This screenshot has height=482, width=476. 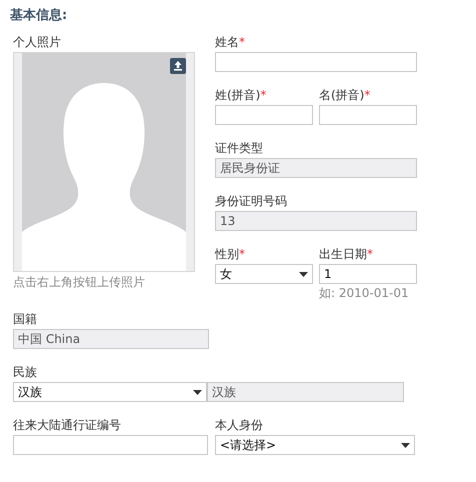 I want to click on input-field: 1, so click(x=368, y=274).